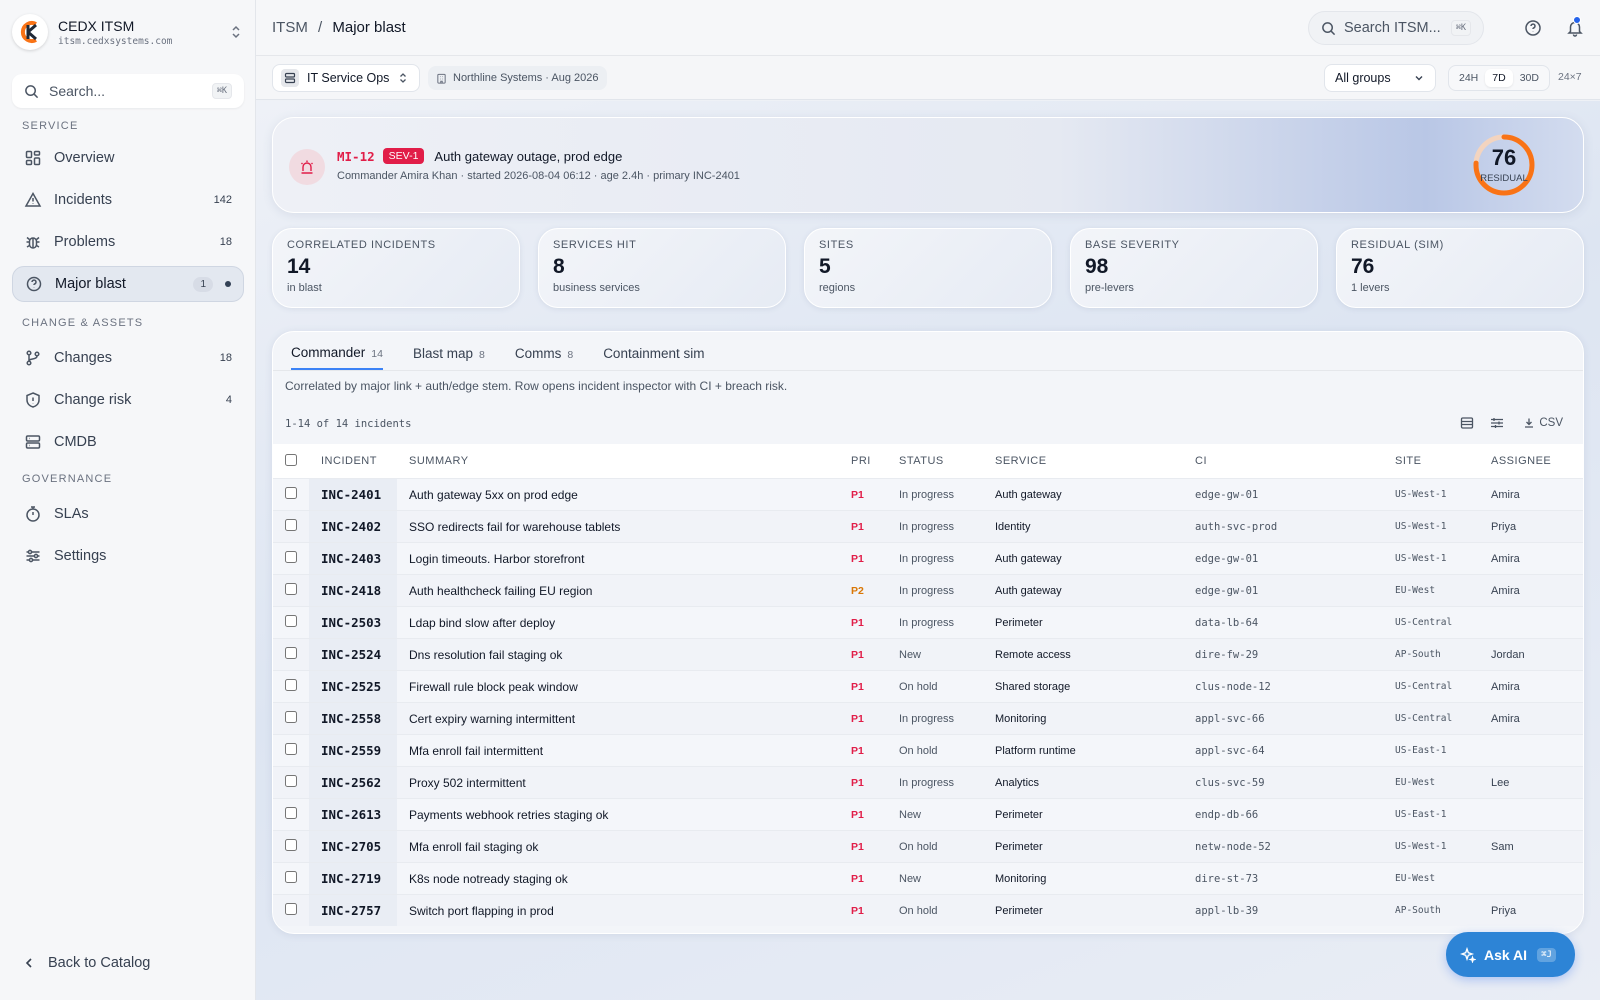 This screenshot has width=1600, height=1000. What do you see at coordinates (33, 556) in the screenshot?
I see `sliders-icon` at bounding box center [33, 556].